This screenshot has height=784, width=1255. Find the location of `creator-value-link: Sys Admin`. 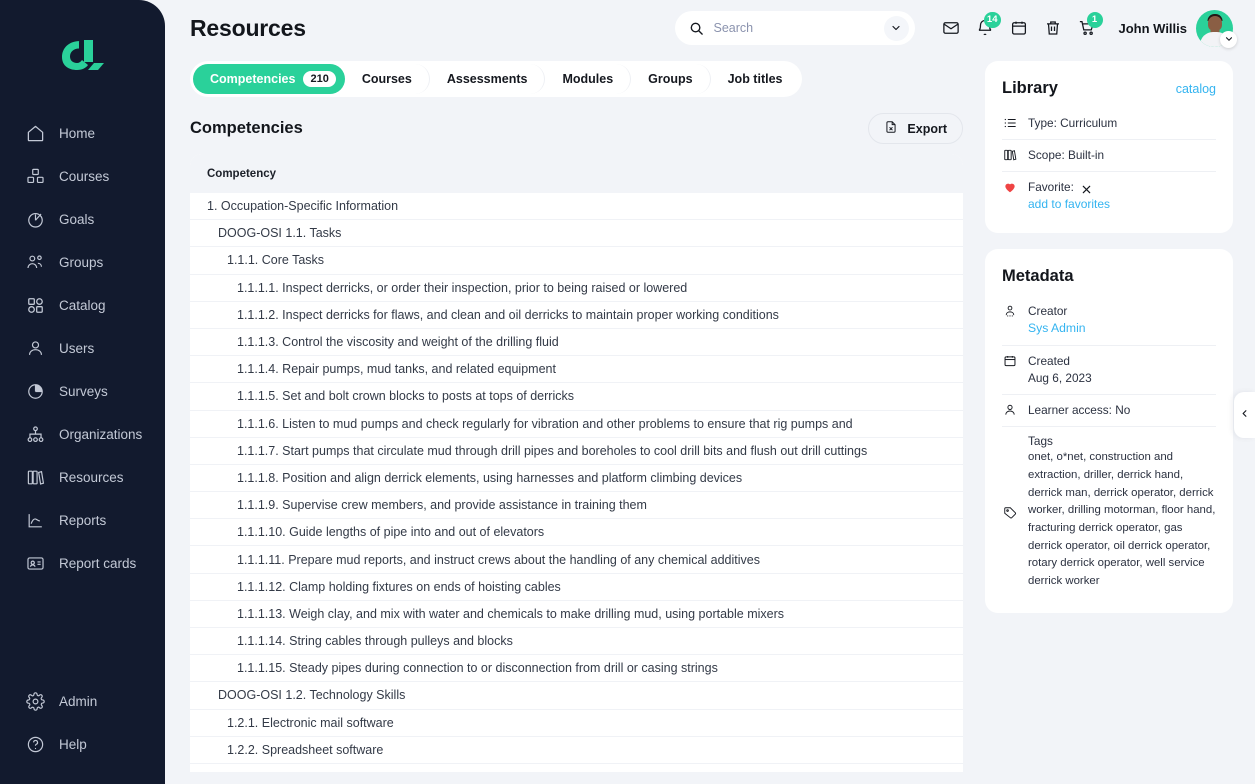

creator-value-link: Sys Admin is located at coordinates (1122, 329).